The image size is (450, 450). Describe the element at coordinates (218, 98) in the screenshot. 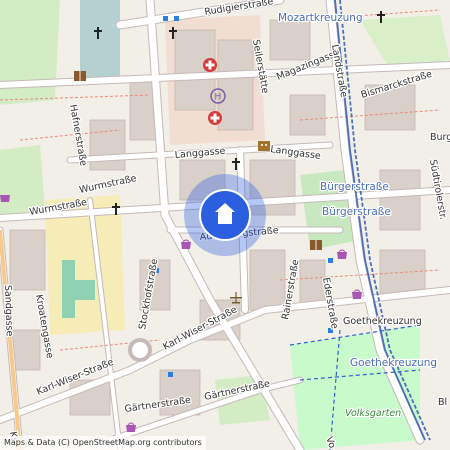

I see `svg-text: H` at that location.